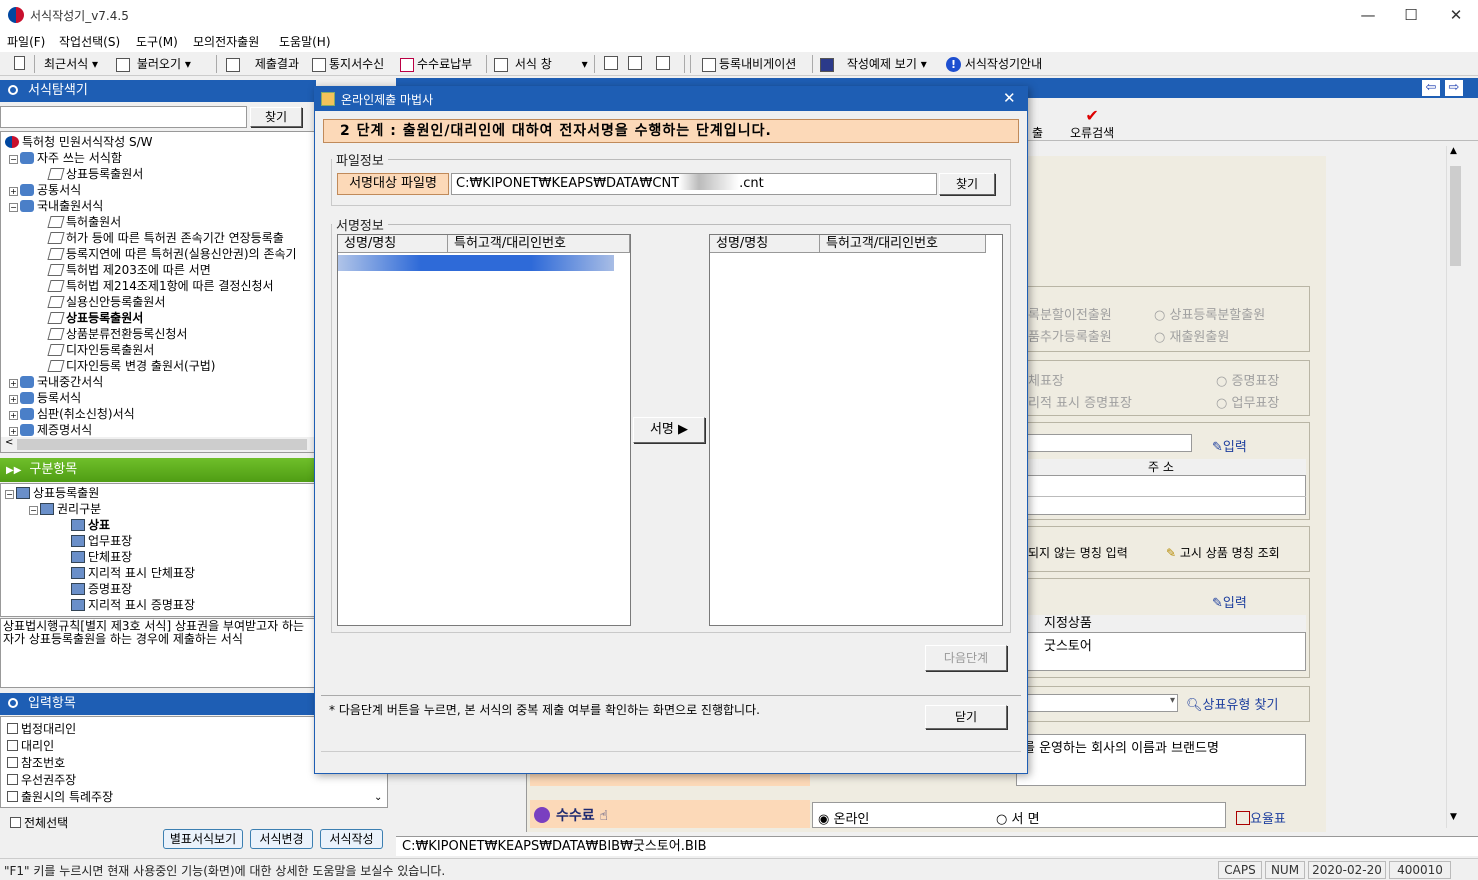 This screenshot has height=880, width=1478. Describe the element at coordinates (56, 382) in the screenshot. I see `tree-item: + 국내중간서식` at that location.